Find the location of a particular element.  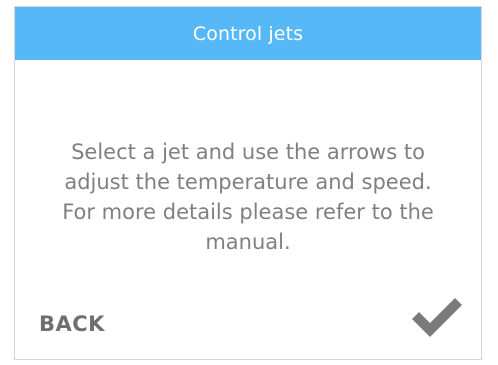

dialog-title: Control jets is located at coordinates (248, 33).